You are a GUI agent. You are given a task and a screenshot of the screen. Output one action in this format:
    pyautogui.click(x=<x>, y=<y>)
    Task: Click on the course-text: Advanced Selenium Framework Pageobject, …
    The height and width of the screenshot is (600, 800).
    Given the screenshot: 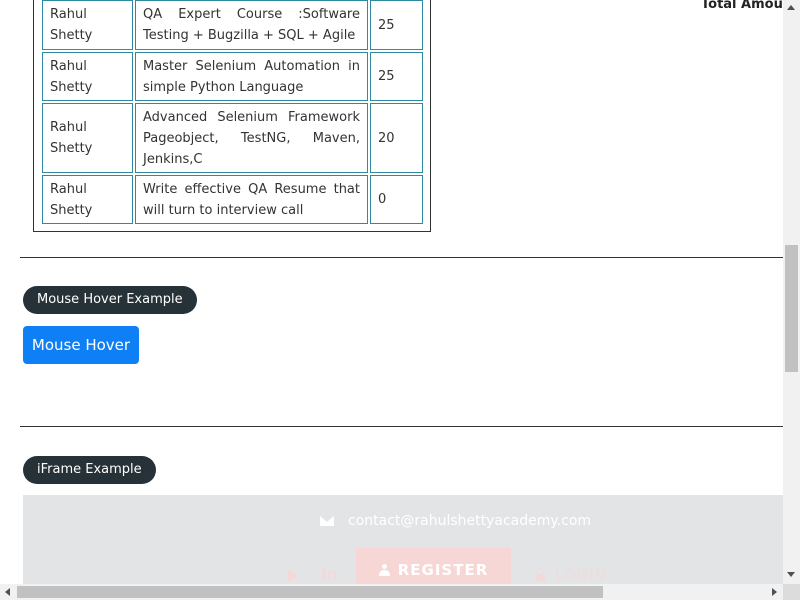 What is the action you would take?
    pyautogui.click(x=251, y=138)
    